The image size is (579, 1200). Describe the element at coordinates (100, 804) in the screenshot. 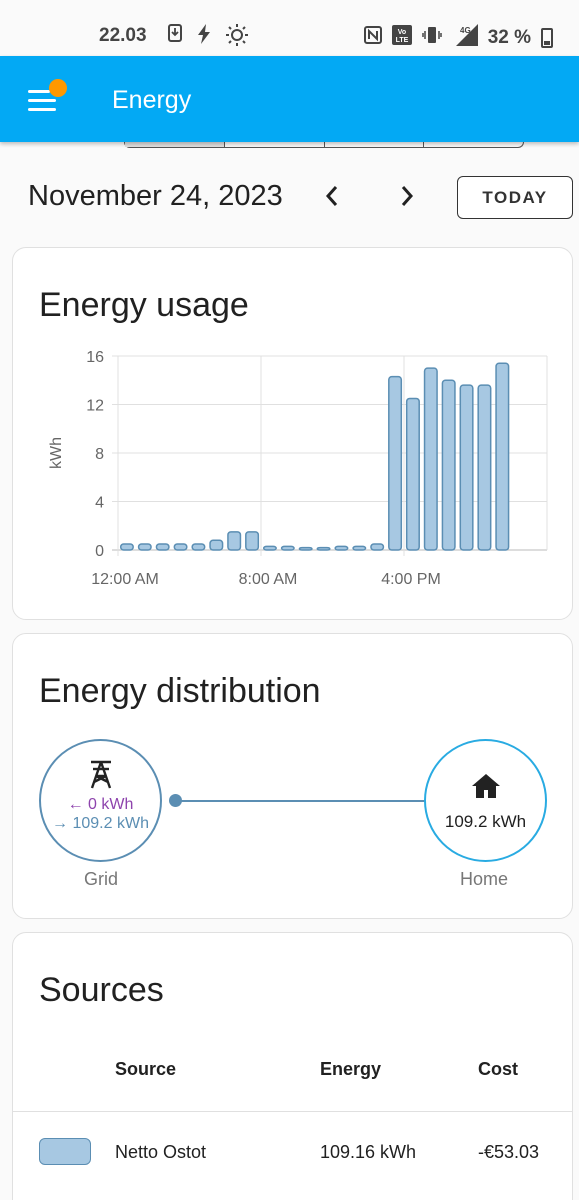

I see `grid-returned-value: ← 0 kWh` at that location.